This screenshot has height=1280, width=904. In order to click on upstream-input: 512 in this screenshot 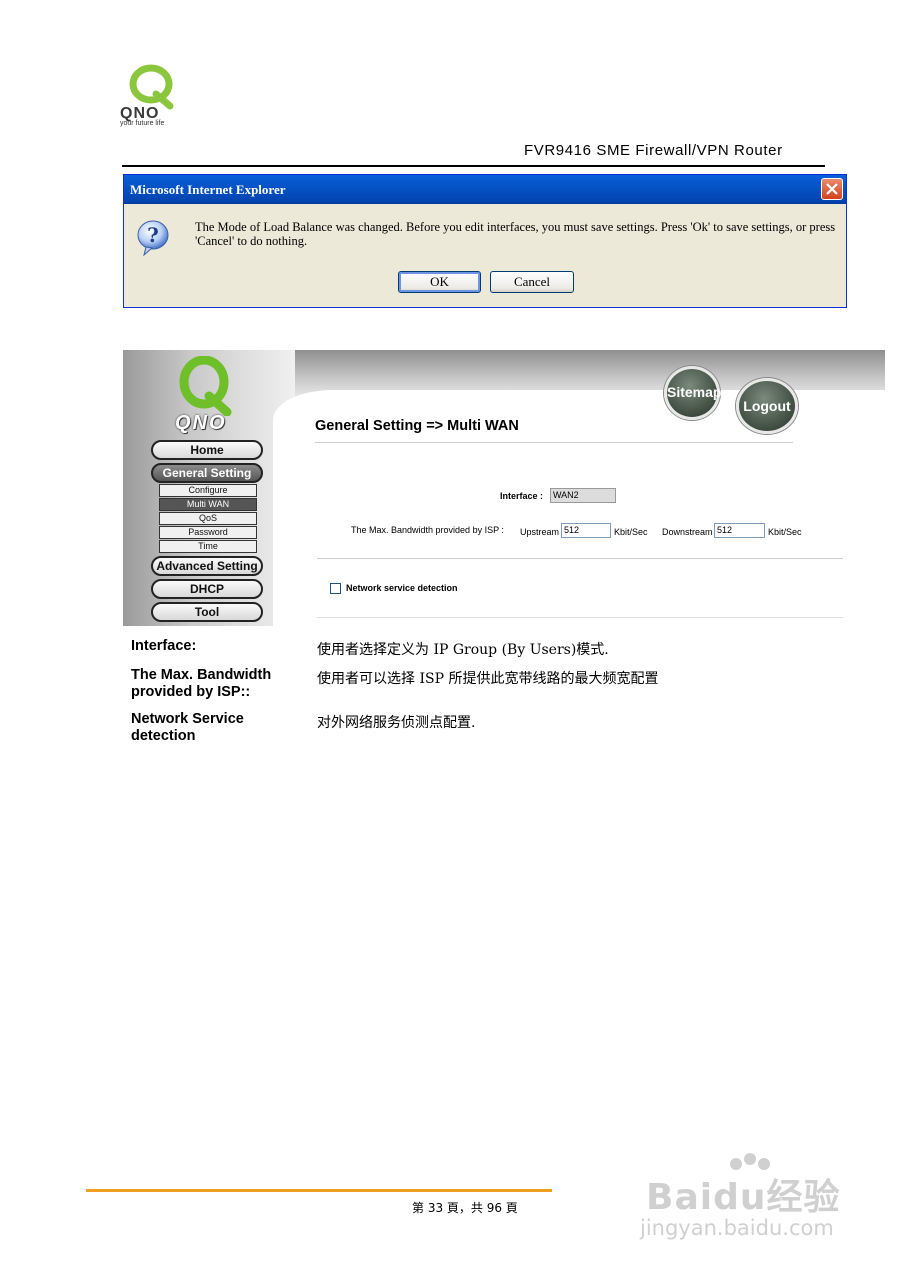, I will do `click(586, 530)`.